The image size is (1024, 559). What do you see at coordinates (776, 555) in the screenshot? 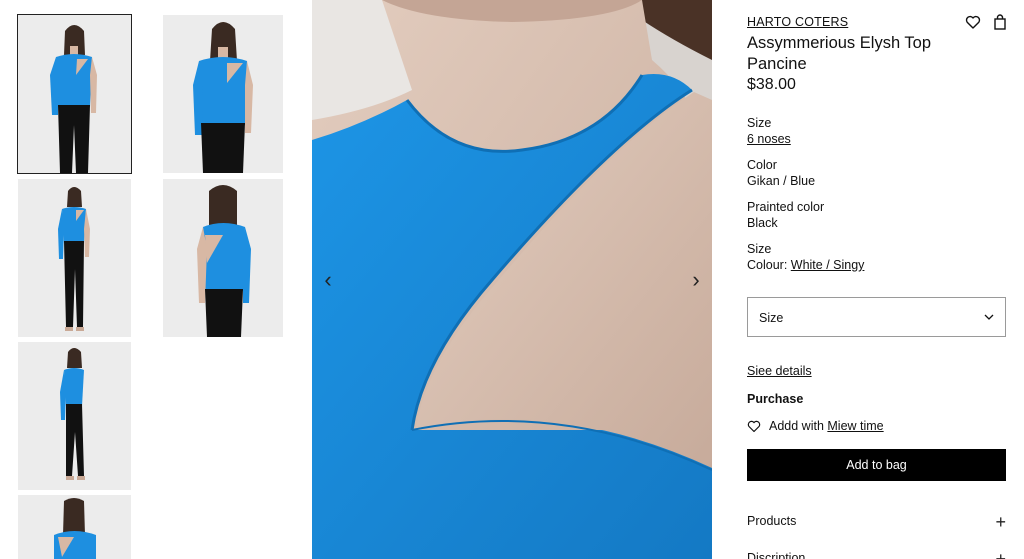
I see `accordion-description-label: Discription` at bounding box center [776, 555].